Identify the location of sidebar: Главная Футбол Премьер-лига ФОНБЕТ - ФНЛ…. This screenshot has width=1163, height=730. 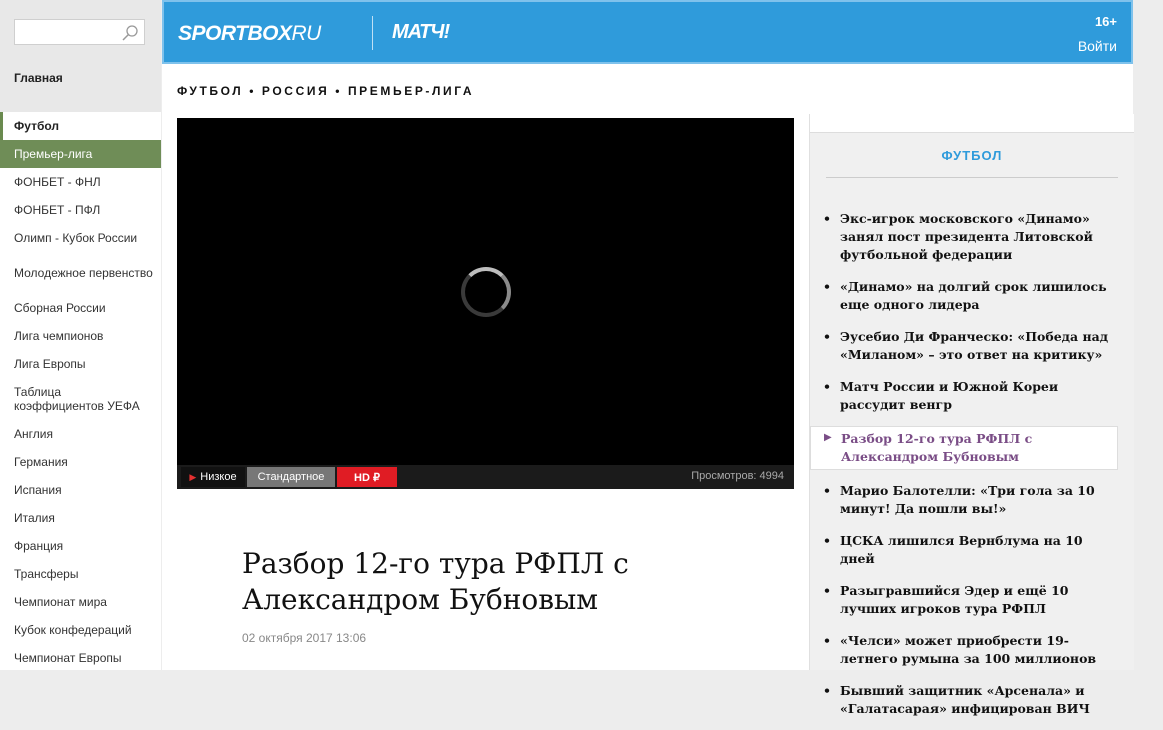
(80, 335).